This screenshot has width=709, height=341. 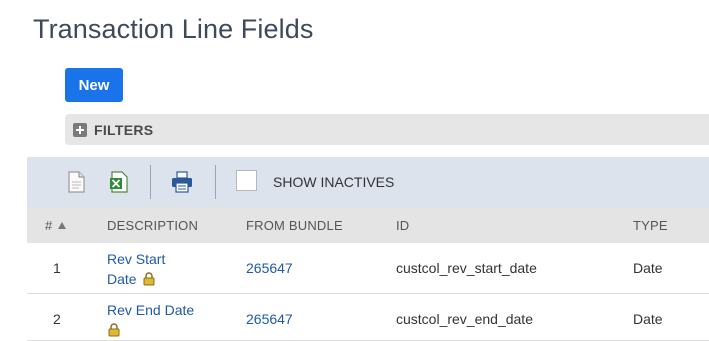 What do you see at coordinates (402, 225) in the screenshot?
I see `column-header-id: ID` at bounding box center [402, 225].